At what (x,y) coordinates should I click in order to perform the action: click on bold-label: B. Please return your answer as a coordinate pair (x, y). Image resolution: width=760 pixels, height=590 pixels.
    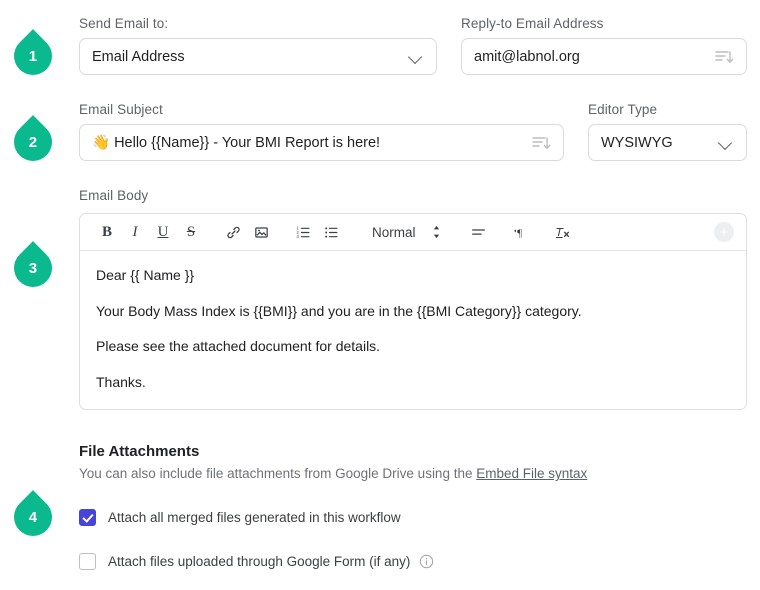
    Looking at the image, I should click on (106, 231).